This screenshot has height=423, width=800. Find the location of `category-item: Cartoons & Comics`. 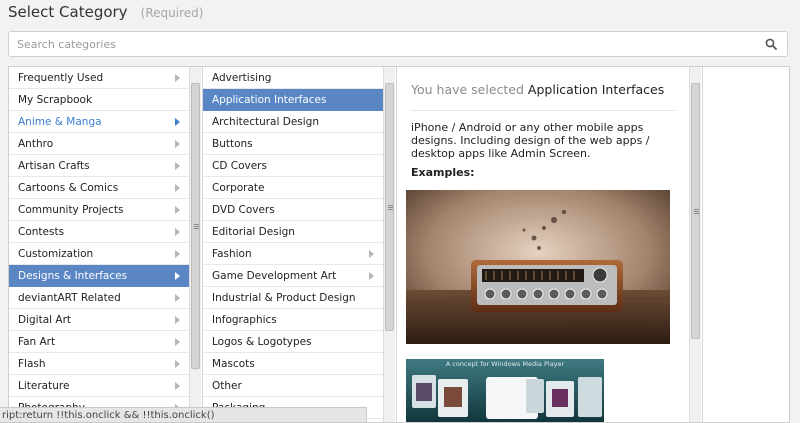

category-item: Cartoons & Comics is located at coordinates (99, 188).